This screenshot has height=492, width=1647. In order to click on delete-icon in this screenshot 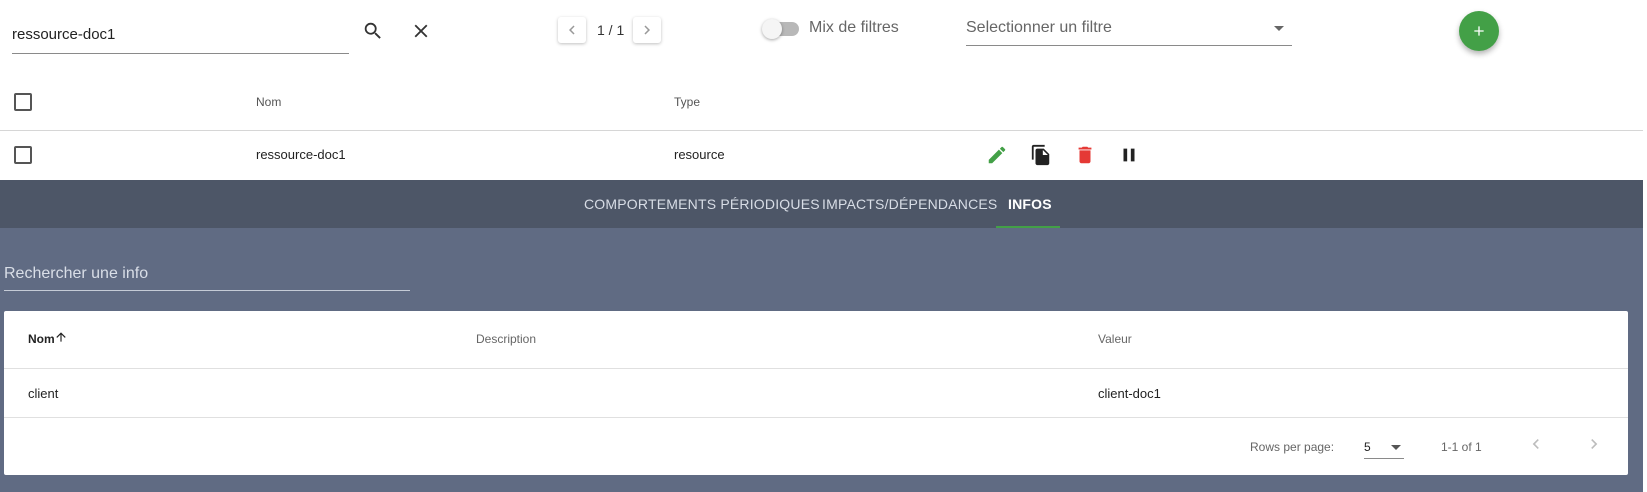, I will do `click(1085, 155)`.